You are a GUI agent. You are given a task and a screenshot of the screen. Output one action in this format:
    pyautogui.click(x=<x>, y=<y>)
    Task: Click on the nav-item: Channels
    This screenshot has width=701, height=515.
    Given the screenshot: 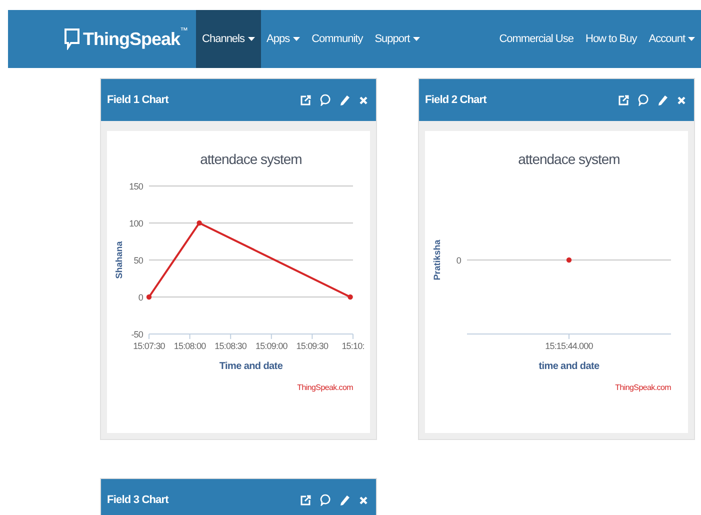 What is the action you would take?
    pyautogui.click(x=228, y=39)
    